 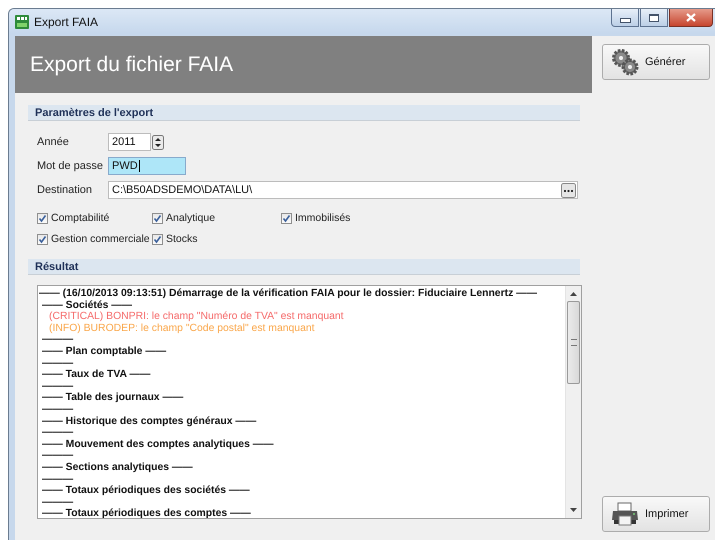 What do you see at coordinates (343, 190) in the screenshot?
I see `destination-field: C:\B50ADSDEMO\DATA\LU\` at bounding box center [343, 190].